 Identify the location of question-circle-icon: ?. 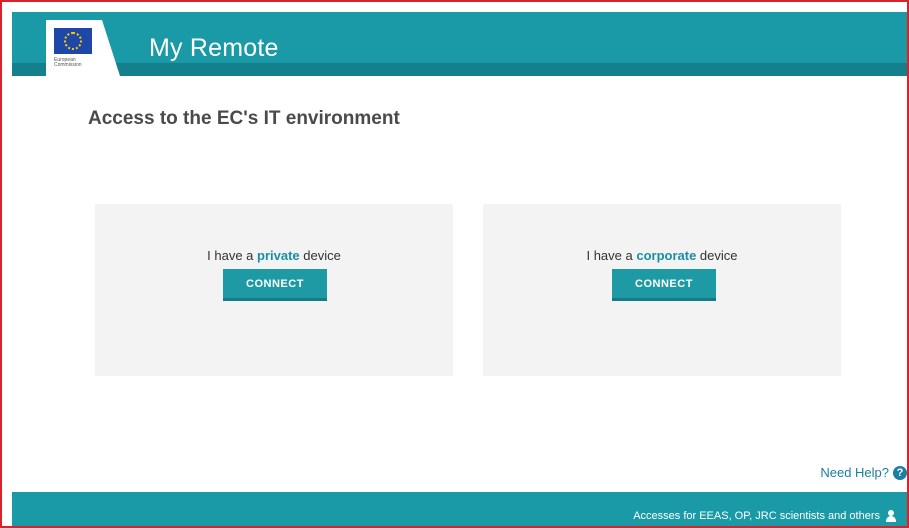
(900, 472).